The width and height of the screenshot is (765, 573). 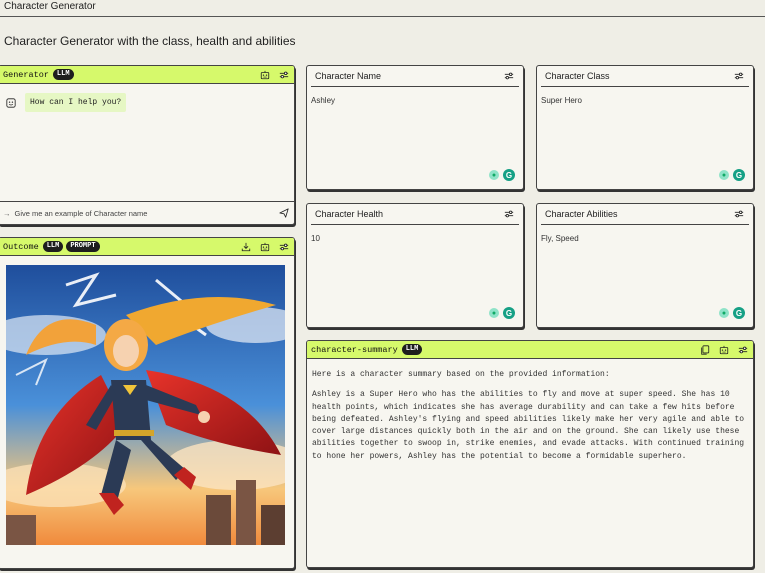 What do you see at coordinates (645, 127) in the screenshot?
I see `character-class-field: Character Class Super Hero ● G` at bounding box center [645, 127].